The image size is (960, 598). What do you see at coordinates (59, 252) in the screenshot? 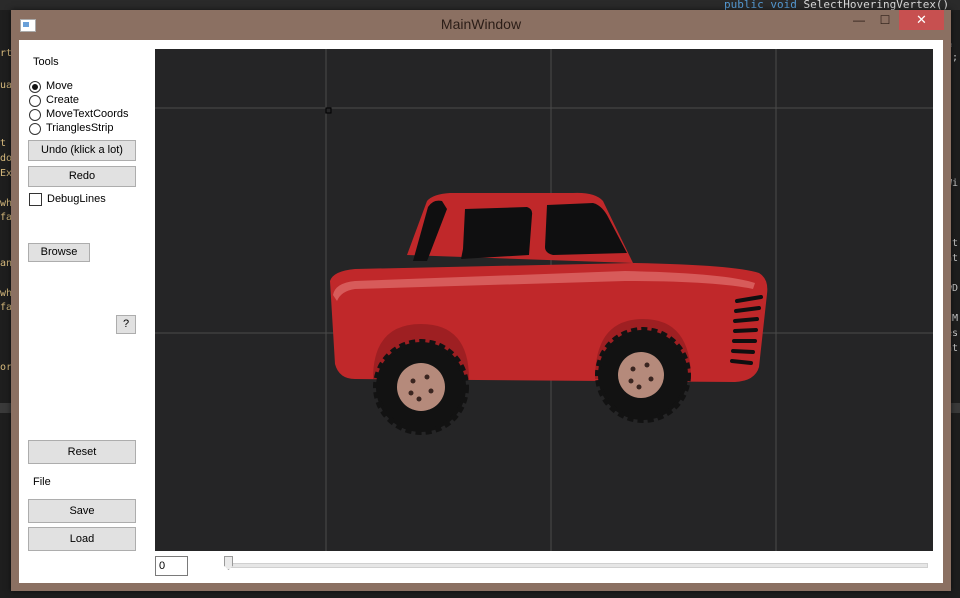
I see `browse-button: Browse` at bounding box center [59, 252].